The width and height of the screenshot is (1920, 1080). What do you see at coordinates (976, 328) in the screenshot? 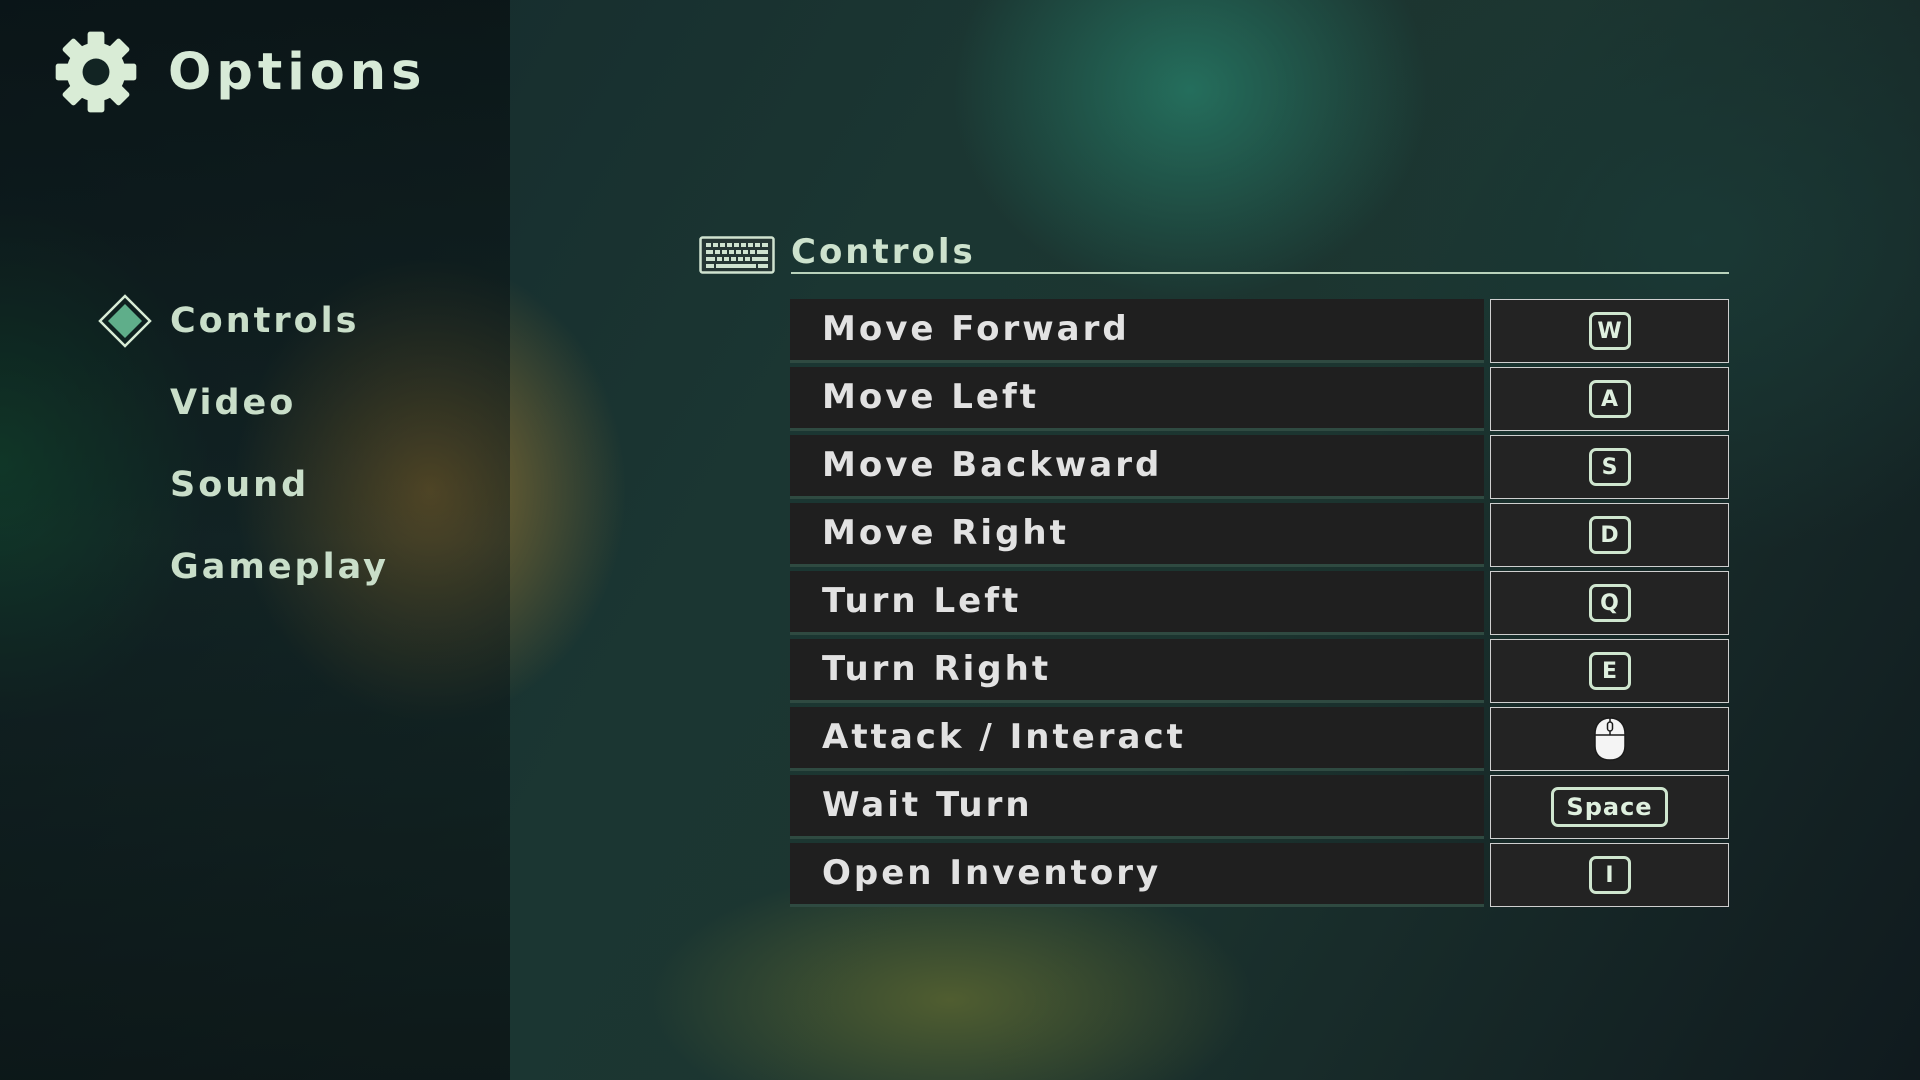
I see `binding-action-label: Move Forward` at bounding box center [976, 328].